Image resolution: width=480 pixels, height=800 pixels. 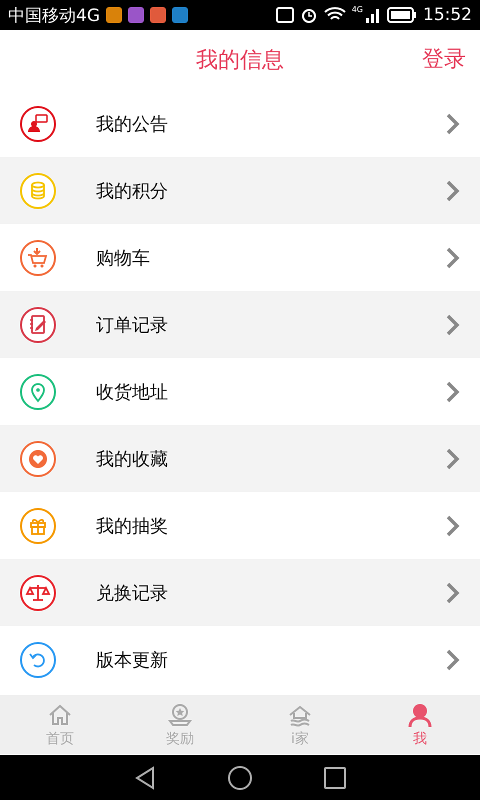 I want to click on menu-label: 兑换记录, so click(x=132, y=593).